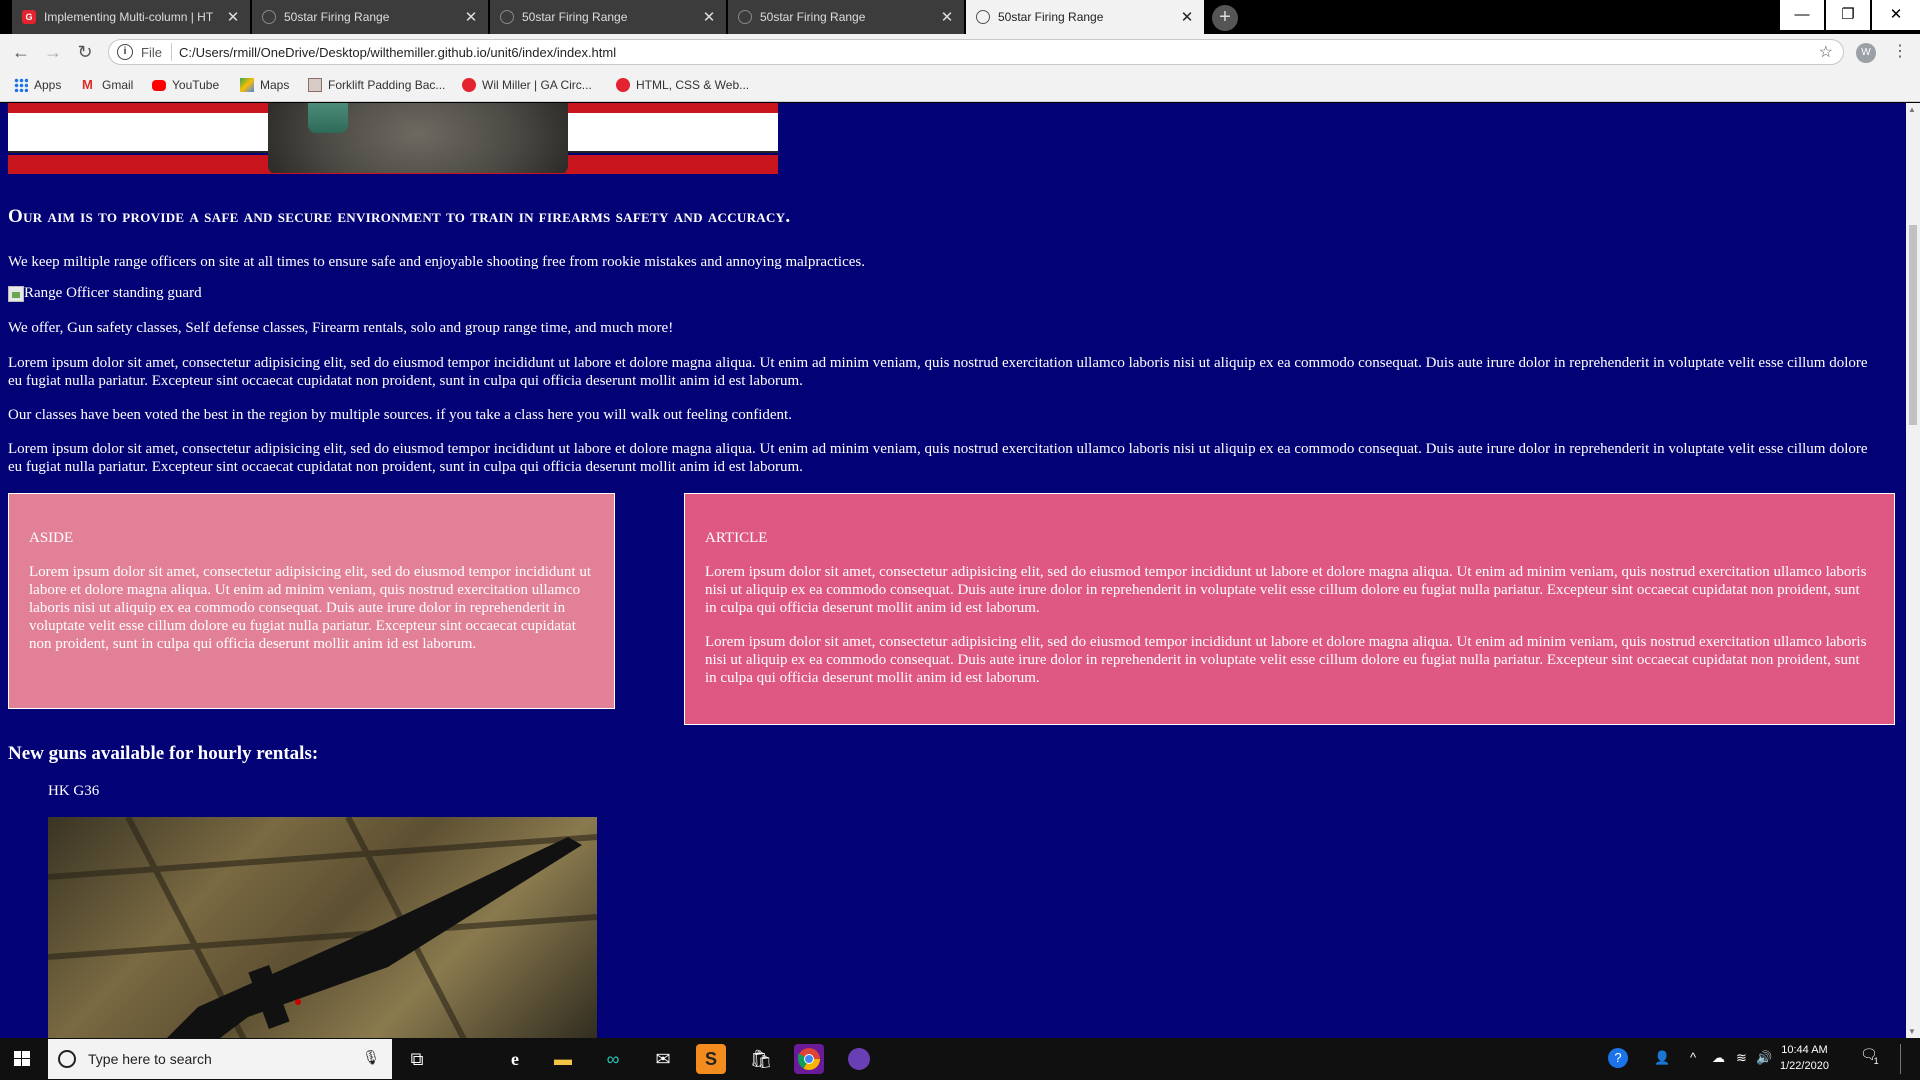 The width and height of the screenshot is (1920, 1080). What do you see at coordinates (1618, 1058) in the screenshot?
I see `help-icon: ?` at bounding box center [1618, 1058].